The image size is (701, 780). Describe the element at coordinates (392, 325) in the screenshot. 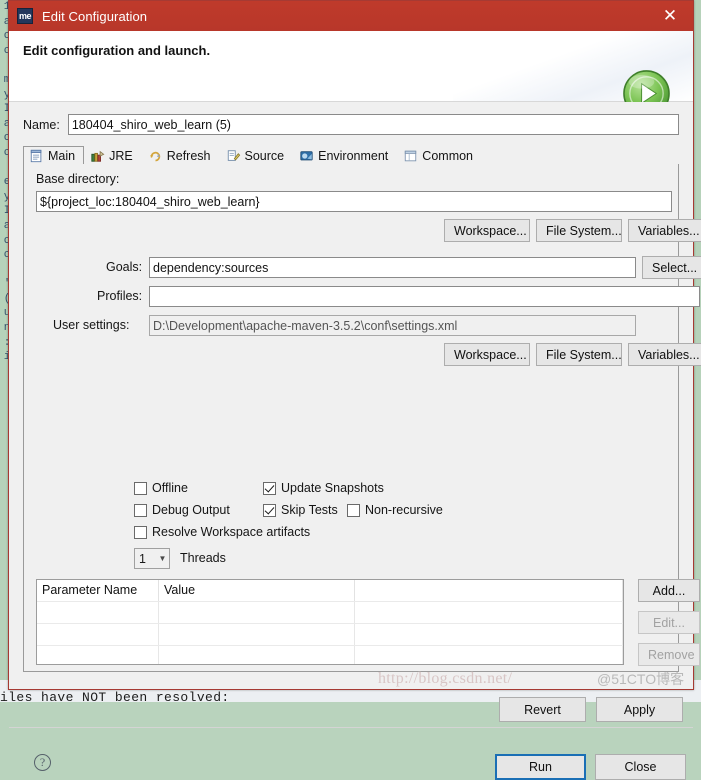

I see `user-settings-input` at that location.